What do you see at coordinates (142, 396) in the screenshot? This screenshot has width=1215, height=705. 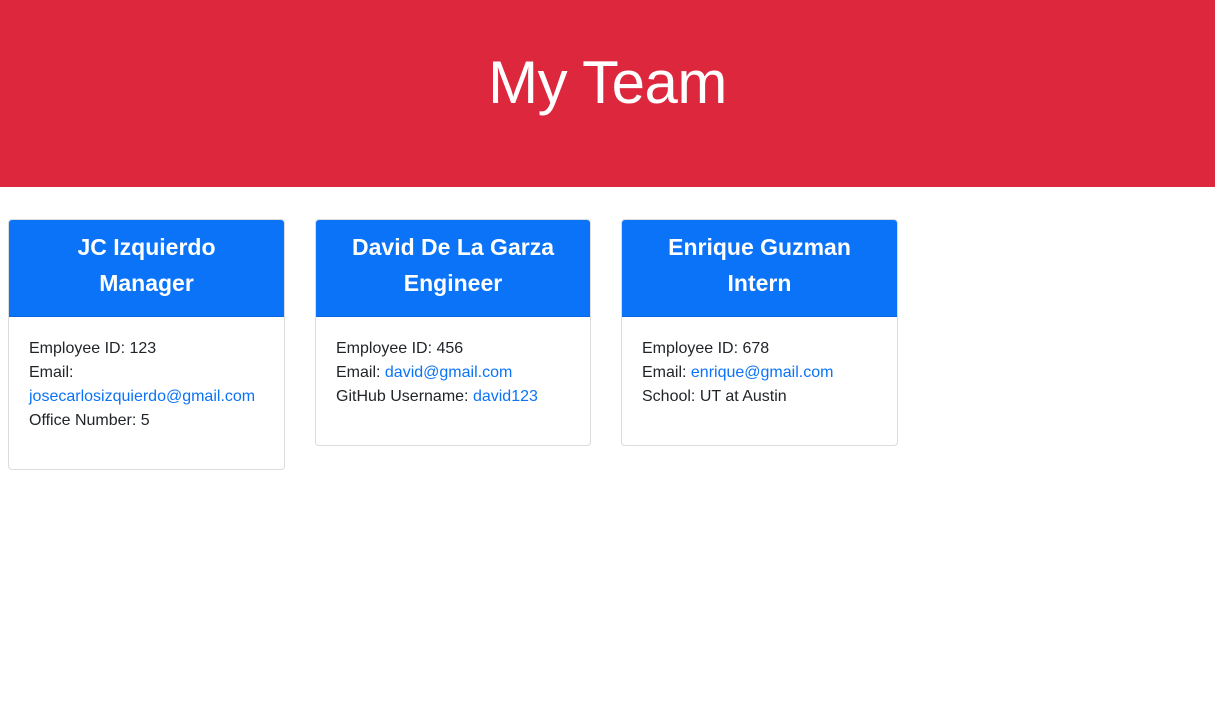 I see `email-link: josecarlosizquierdo@gmail.com` at bounding box center [142, 396].